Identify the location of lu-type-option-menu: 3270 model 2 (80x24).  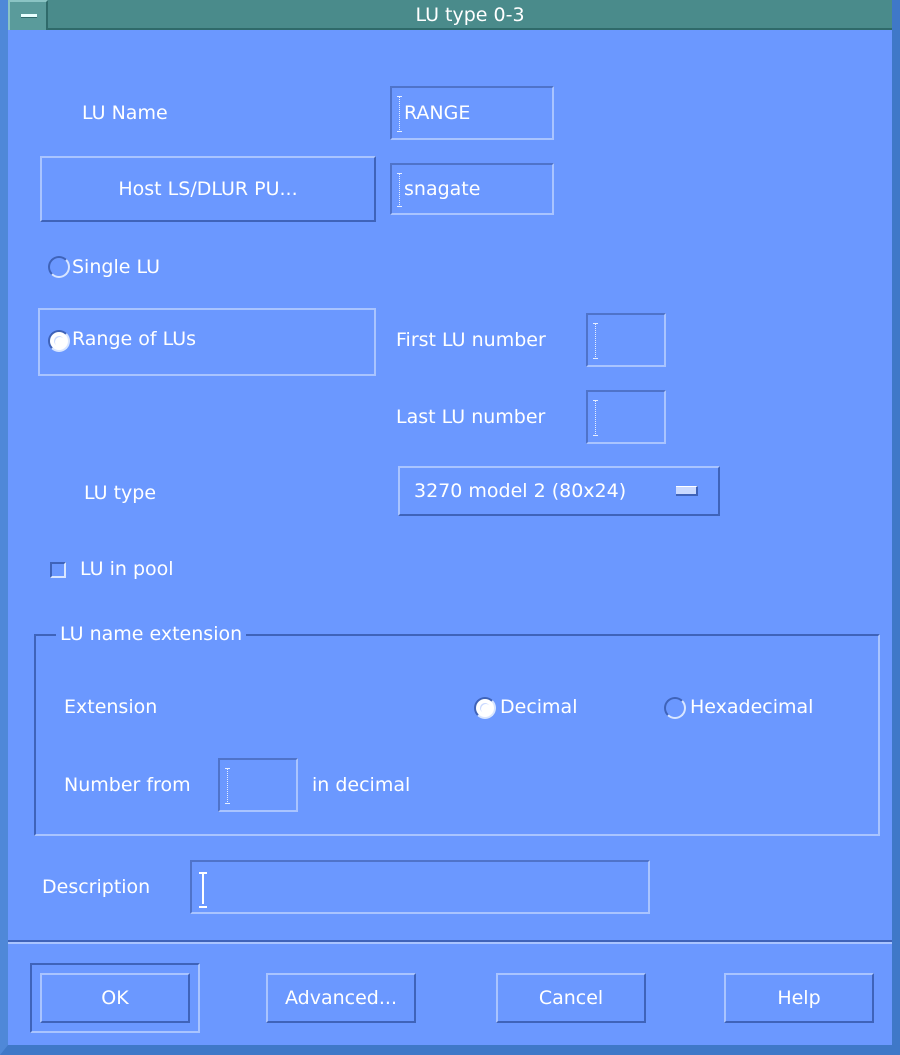
(559, 491).